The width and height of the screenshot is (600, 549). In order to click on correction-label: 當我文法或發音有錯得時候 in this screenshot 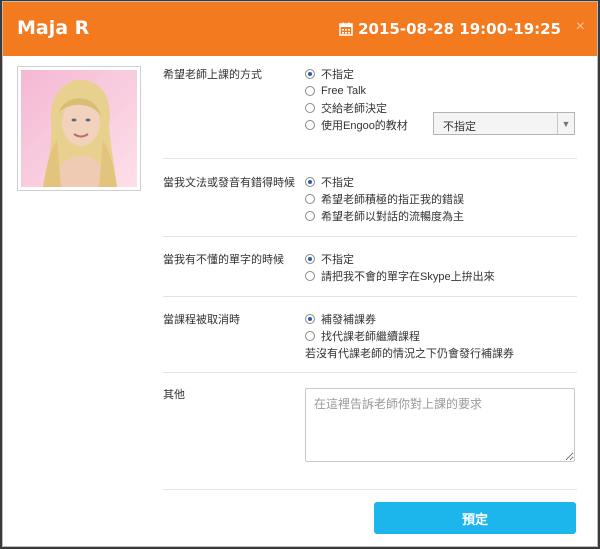, I will do `click(229, 183)`.